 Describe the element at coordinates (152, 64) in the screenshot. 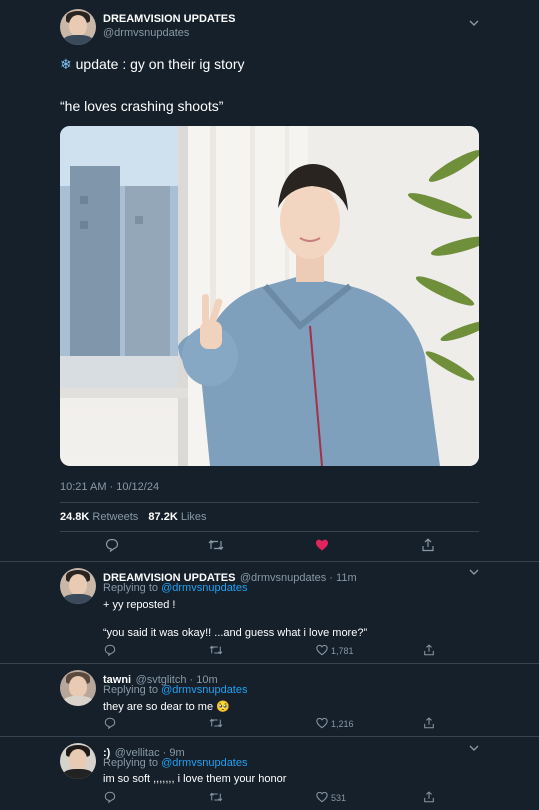

I see `tweet-text-line-1: ❄ update : gy on their ig story` at that location.